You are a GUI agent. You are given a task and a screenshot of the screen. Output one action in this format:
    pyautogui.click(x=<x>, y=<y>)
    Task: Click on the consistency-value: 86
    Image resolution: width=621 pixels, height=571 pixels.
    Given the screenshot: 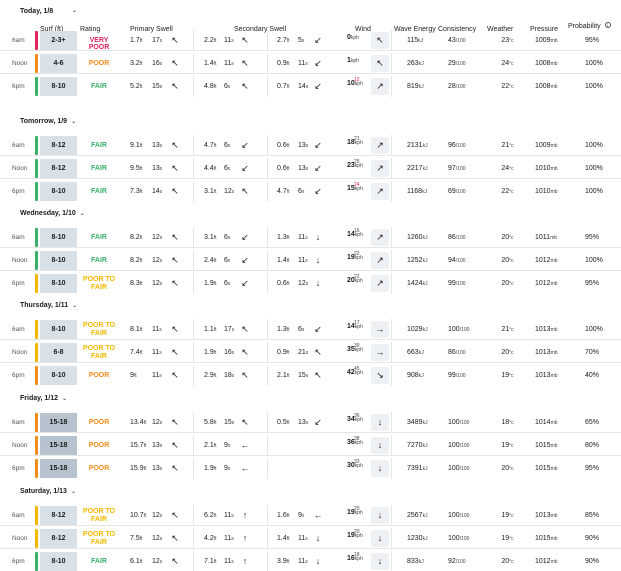 What is the action you would take?
    pyautogui.click(x=452, y=352)
    